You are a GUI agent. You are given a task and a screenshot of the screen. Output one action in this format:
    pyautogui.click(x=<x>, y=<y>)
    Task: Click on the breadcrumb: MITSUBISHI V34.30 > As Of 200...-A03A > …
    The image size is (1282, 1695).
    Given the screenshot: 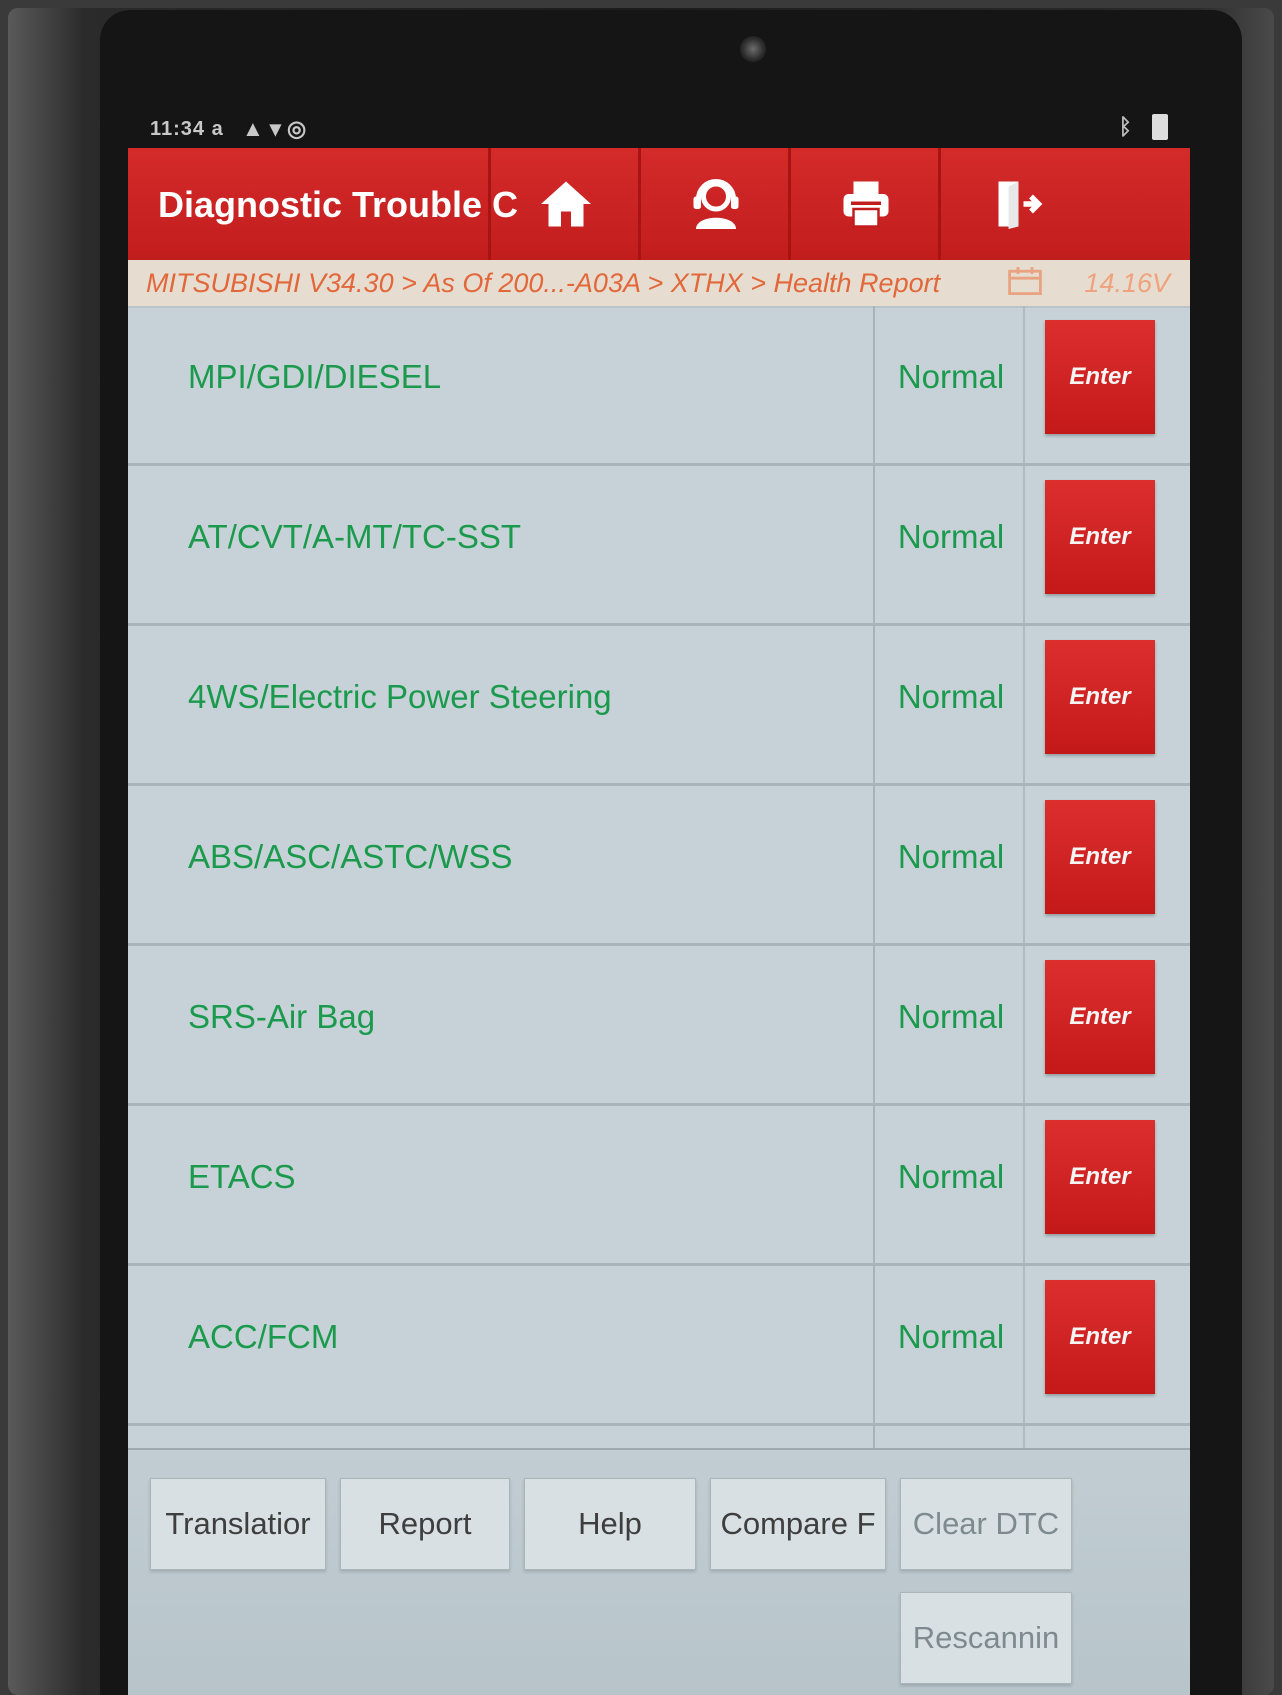 What is the action you would take?
    pyautogui.click(x=659, y=284)
    